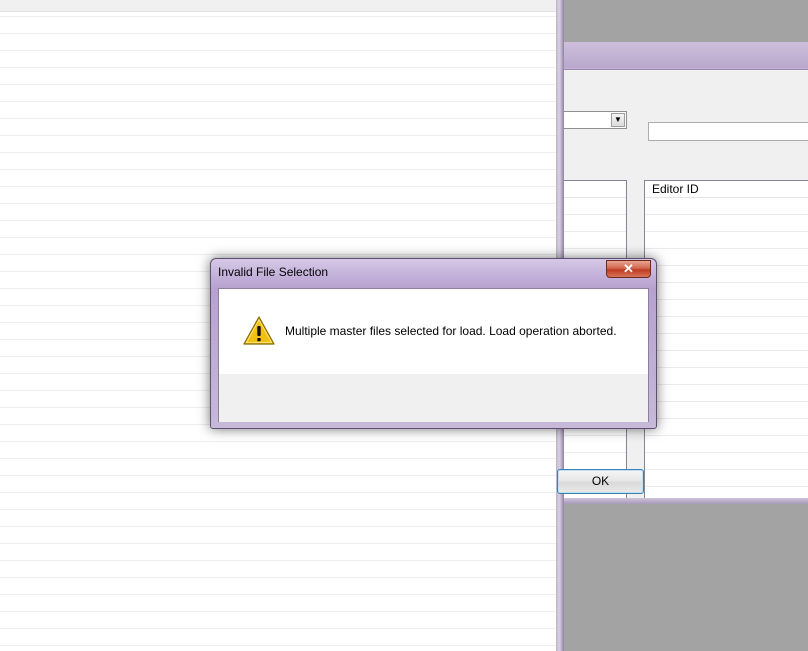  Describe the element at coordinates (595, 189) in the screenshot. I see `background-list-left-header` at that location.